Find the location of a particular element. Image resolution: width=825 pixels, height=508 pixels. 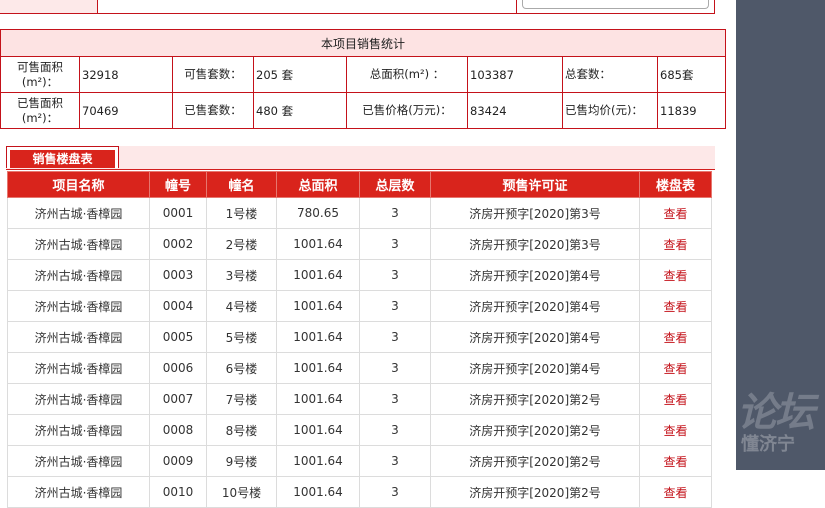

tab-label: 销售楼盘表 is located at coordinates (62, 159).